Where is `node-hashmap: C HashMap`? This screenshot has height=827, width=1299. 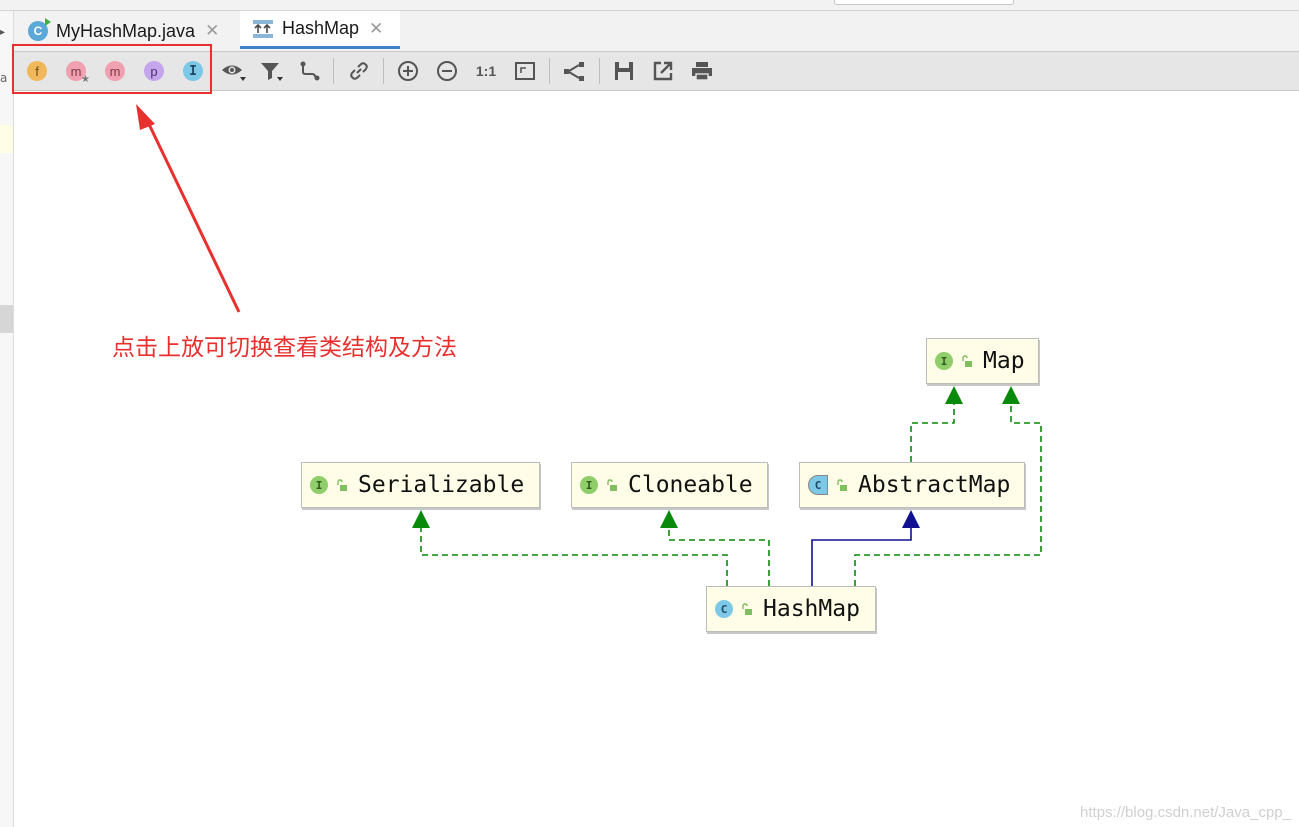 node-hashmap: C HashMap is located at coordinates (791, 609).